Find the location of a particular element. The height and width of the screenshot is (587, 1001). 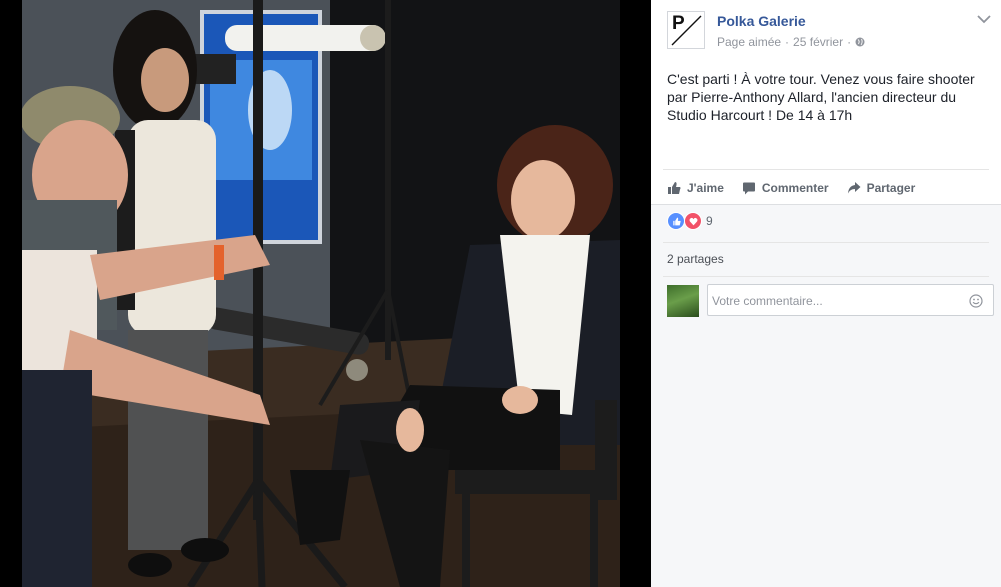

comment-button: Commenter is located at coordinates (785, 188).